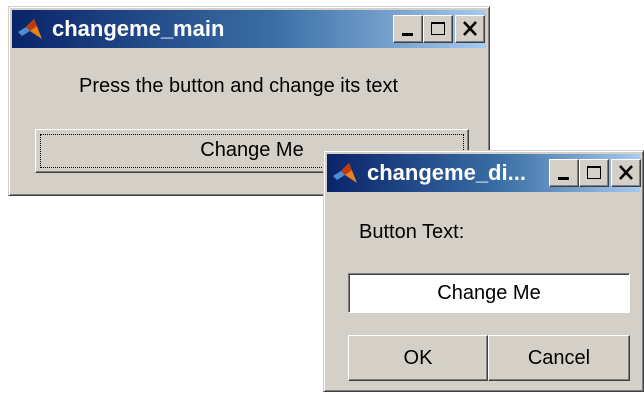 The width and height of the screenshot is (644, 398). What do you see at coordinates (249, 29) in the screenshot?
I see `main-title-bar: changeme_main` at bounding box center [249, 29].